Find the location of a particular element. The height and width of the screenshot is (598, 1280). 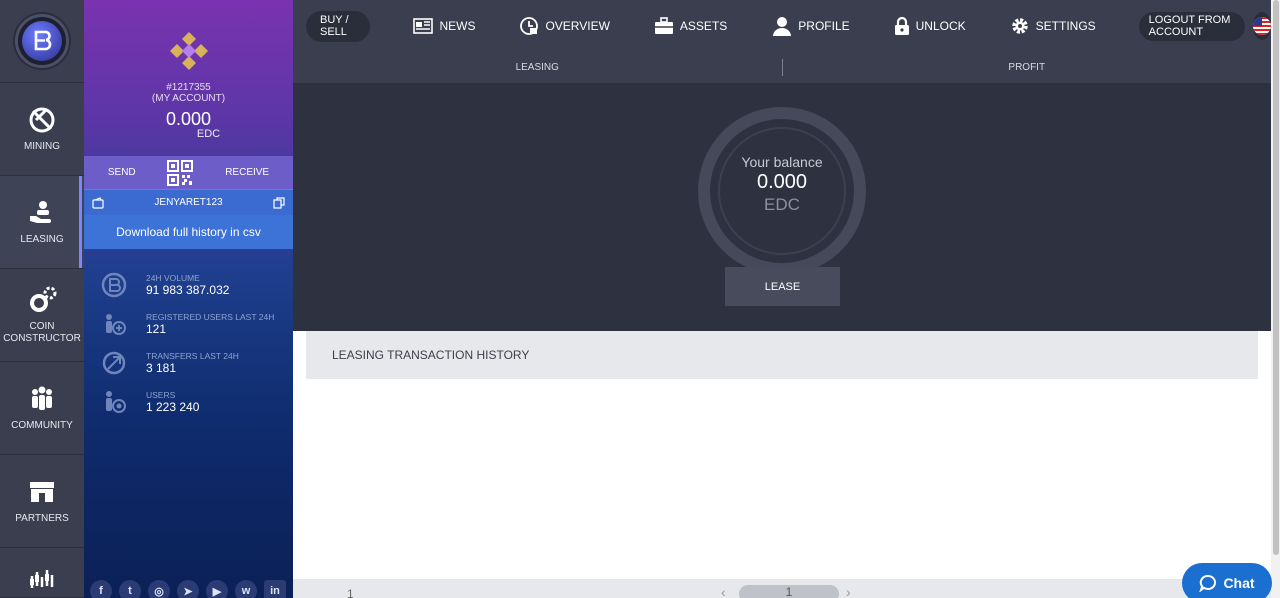

us-flag-icon is located at coordinates (1262, 26).